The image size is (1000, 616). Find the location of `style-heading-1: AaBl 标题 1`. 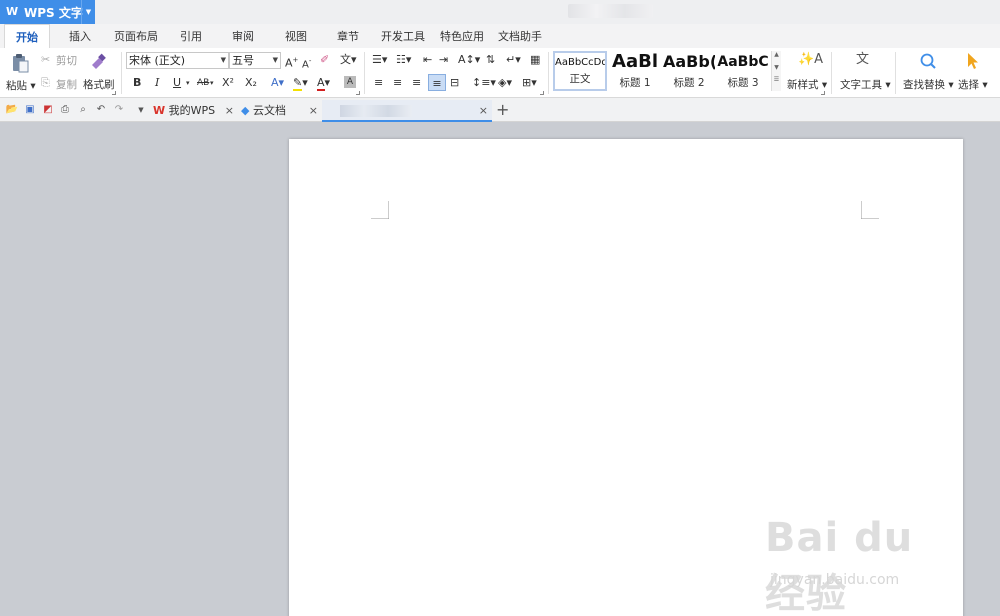

style-heading-1: AaBl 标题 1 is located at coordinates (635, 71).